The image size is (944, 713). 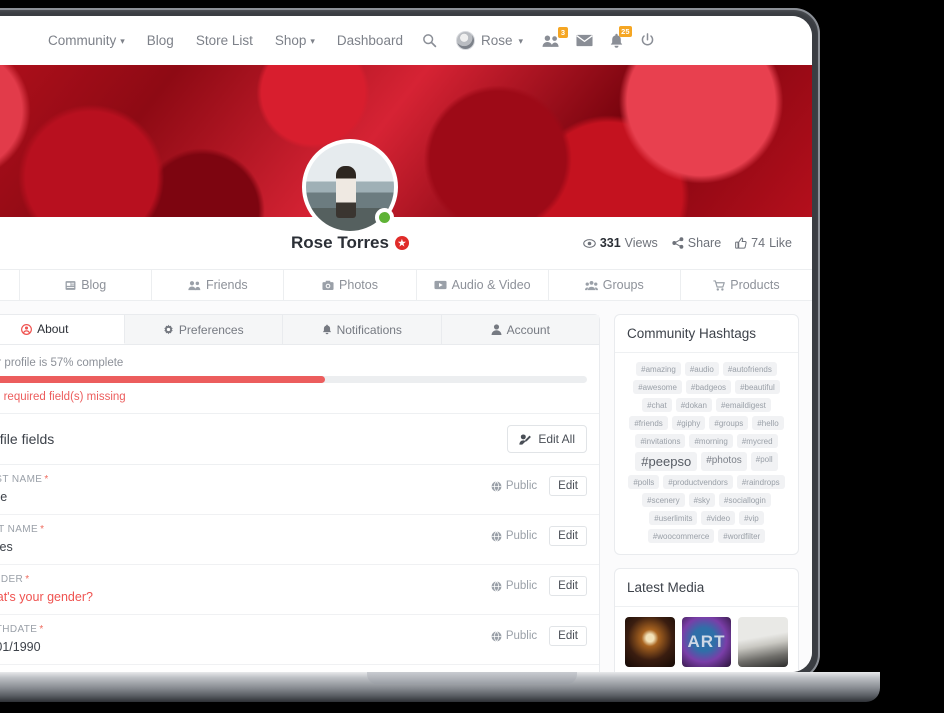 I want to click on hashtag-chip: #raindrops, so click(x=760, y=482).